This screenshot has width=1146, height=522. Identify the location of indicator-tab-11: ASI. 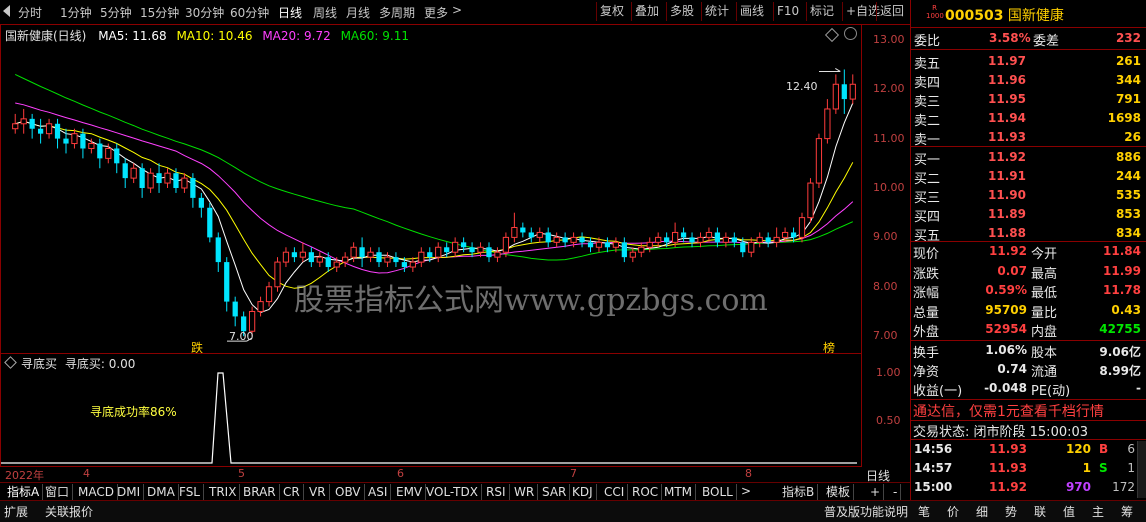
(378, 492).